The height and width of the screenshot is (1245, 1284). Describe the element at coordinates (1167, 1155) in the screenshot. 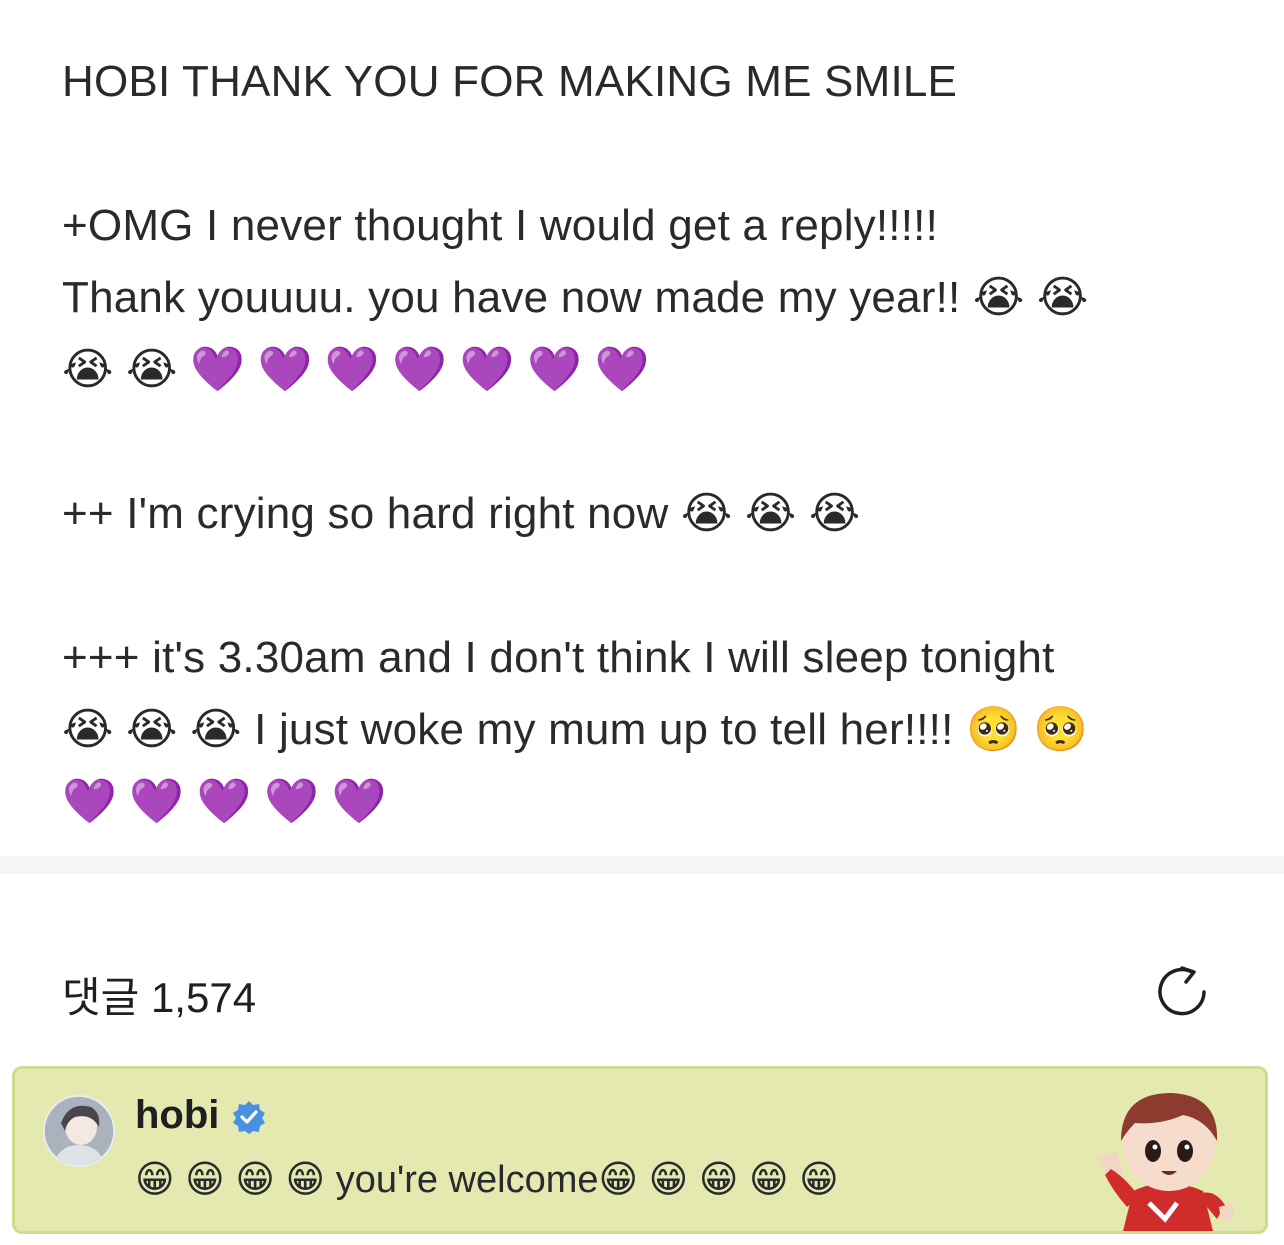

I see `character-sticker` at that location.